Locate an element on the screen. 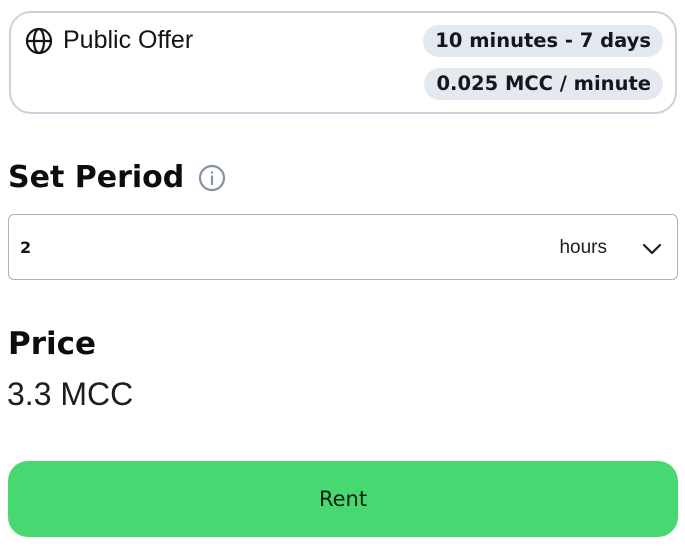  period-unit-select: hours is located at coordinates (611, 248).